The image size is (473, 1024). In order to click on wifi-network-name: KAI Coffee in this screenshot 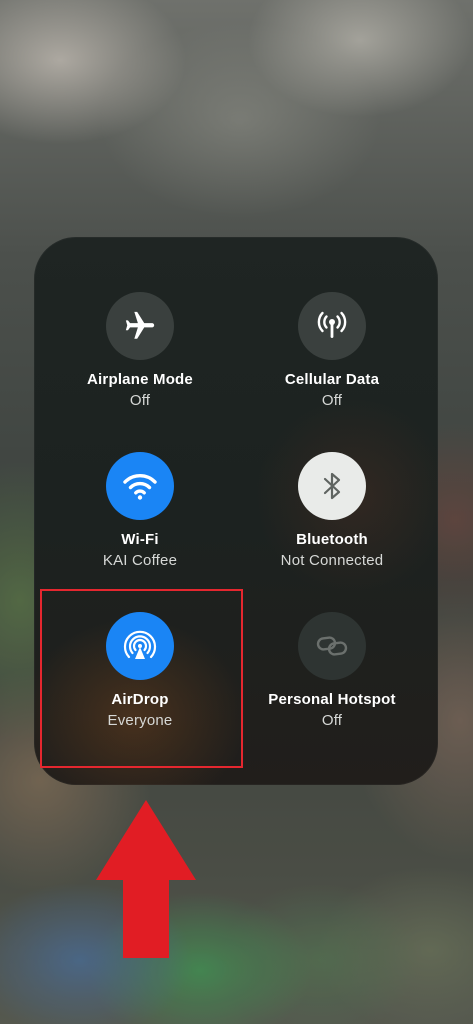, I will do `click(140, 560)`.